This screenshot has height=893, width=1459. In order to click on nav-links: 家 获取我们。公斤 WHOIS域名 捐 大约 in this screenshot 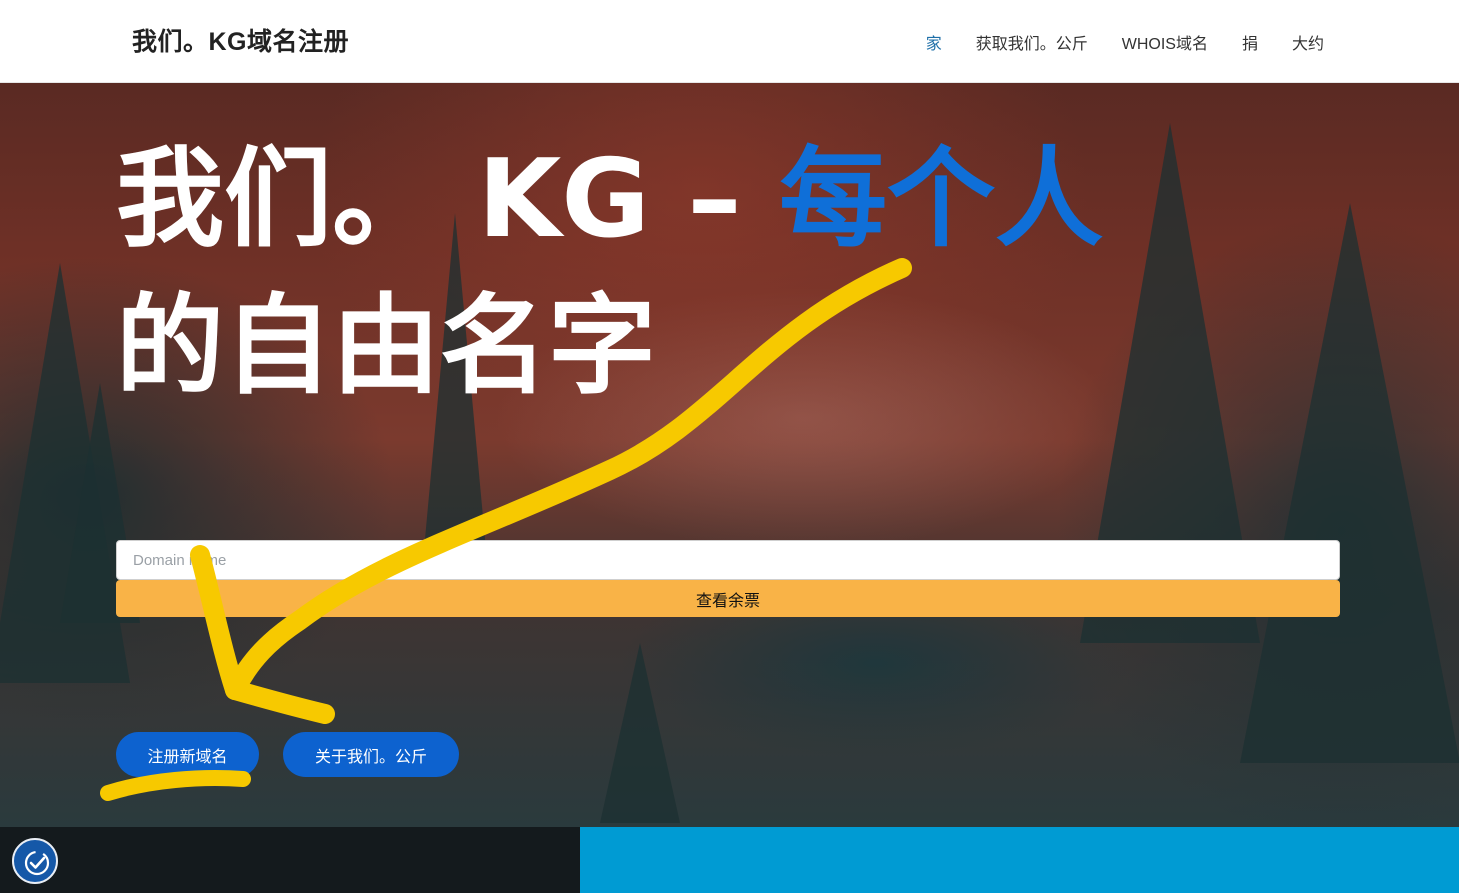, I will do `click(1125, 42)`.